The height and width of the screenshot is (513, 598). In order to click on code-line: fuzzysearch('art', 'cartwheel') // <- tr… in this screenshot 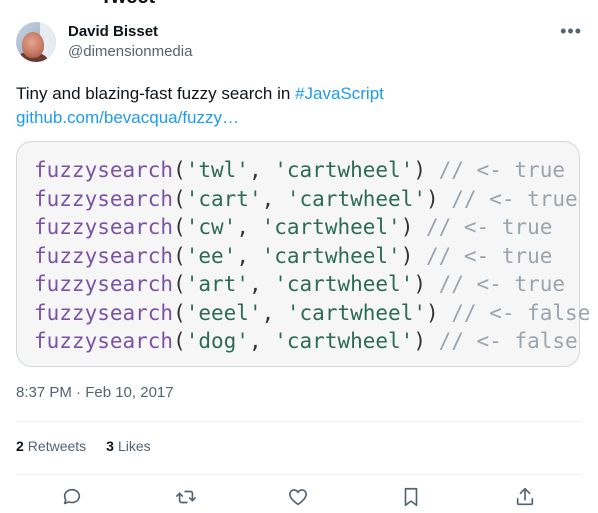, I will do `click(312, 284)`.